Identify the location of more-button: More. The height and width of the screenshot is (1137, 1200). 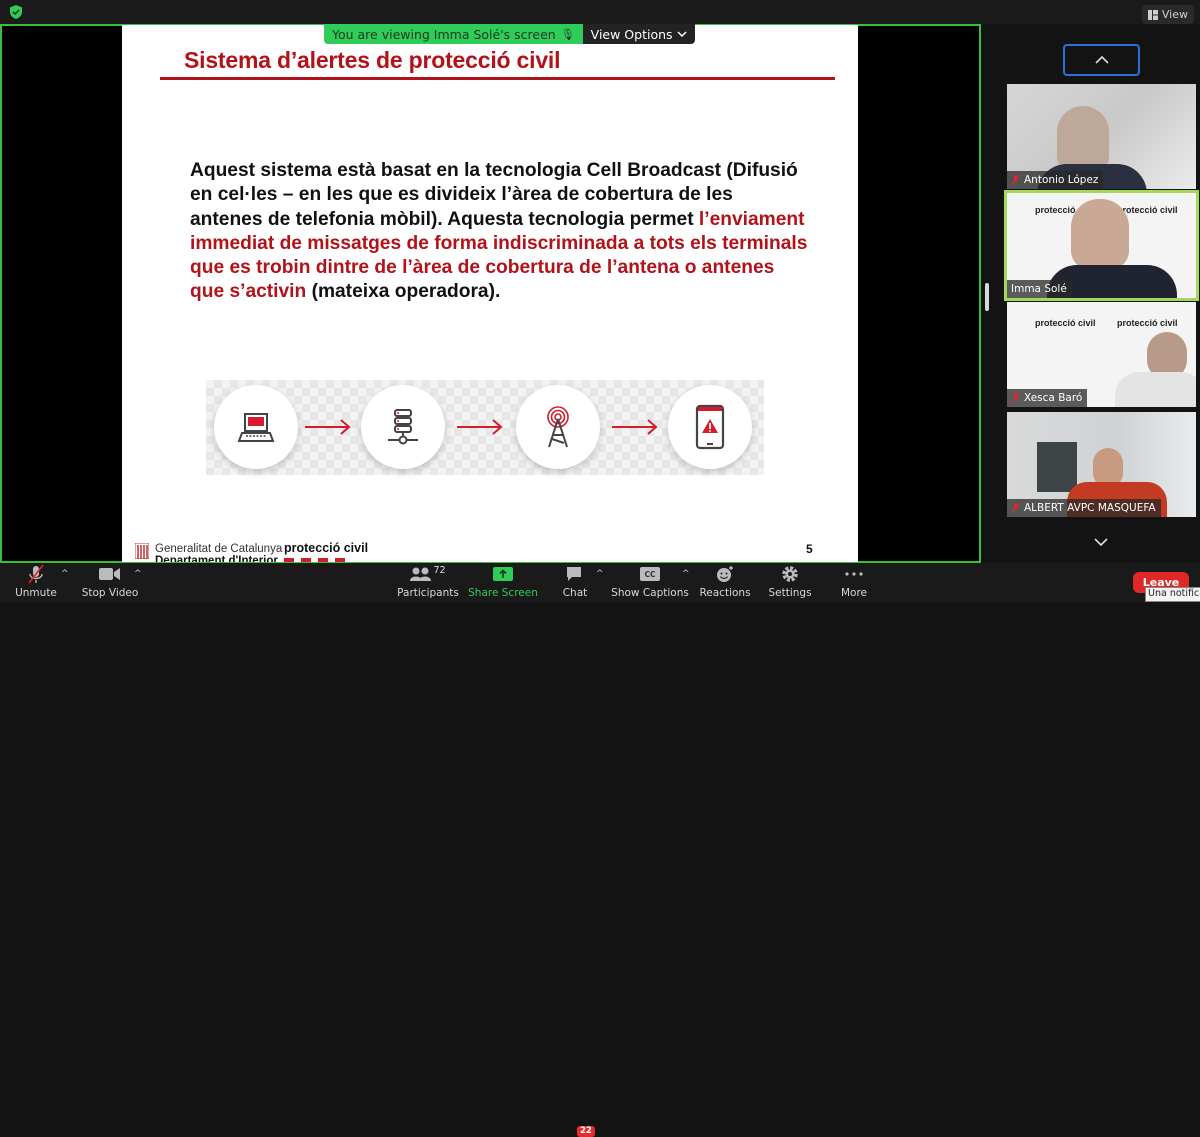
(854, 582).